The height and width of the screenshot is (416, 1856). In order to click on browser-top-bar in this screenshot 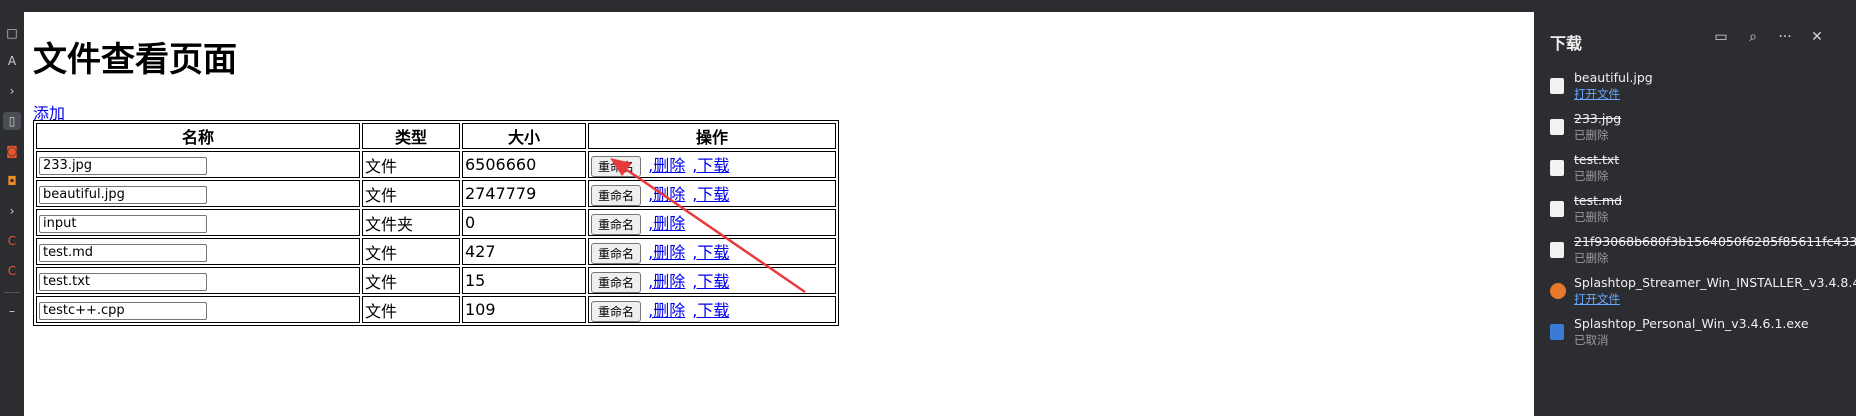, I will do `click(928, 6)`.